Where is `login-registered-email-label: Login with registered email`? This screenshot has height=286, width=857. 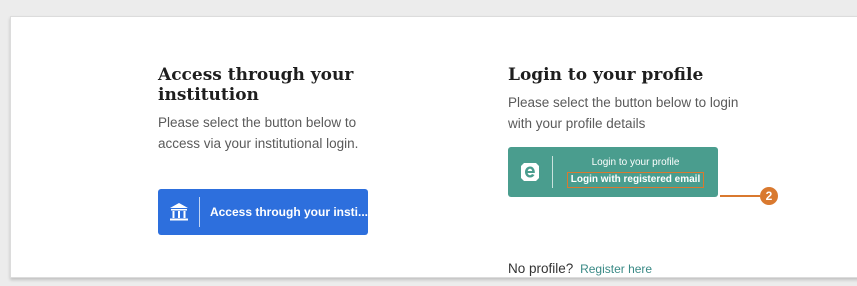 login-registered-email-label: Login with registered email is located at coordinates (635, 179).